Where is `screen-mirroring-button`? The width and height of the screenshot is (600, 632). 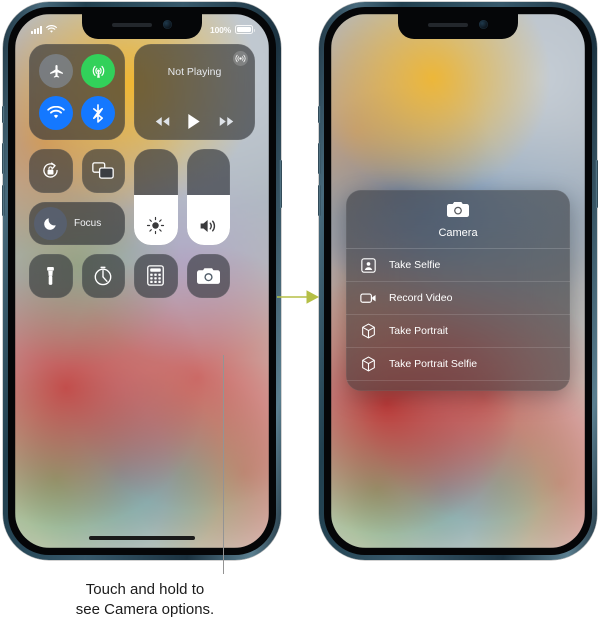 screen-mirroring-button is located at coordinates (103, 171).